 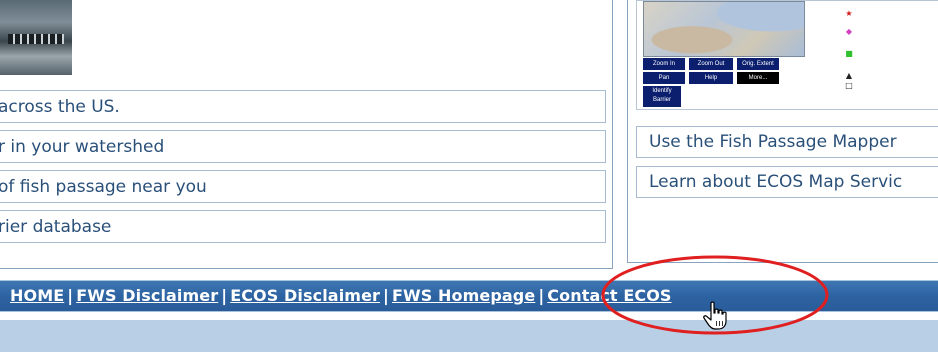 What do you see at coordinates (305, 295) in the screenshot?
I see `footer-link-ecos-disclaimer: ECOS Disclaimer` at bounding box center [305, 295].